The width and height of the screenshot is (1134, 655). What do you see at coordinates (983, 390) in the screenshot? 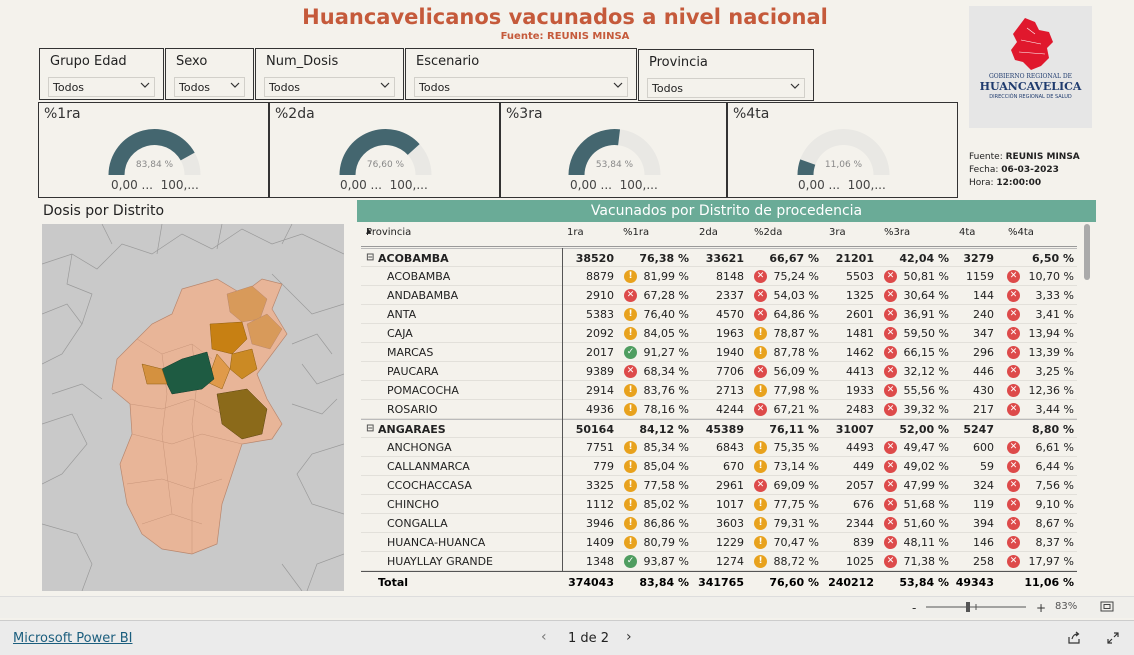
I see `dose-count: 430` at bounding box center [983, 390].